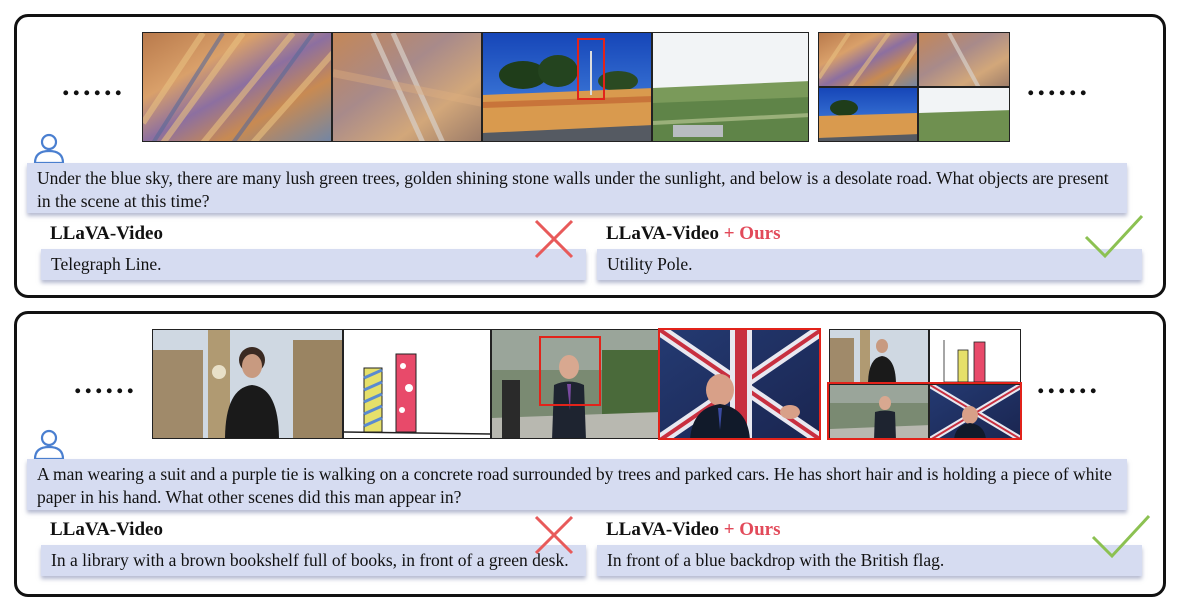 The image size is (1178, 609). What do you see at coordinates (964, 114) in the screenshot?
I see `compressed-frame-aerial` at bounding box center [964, 114].